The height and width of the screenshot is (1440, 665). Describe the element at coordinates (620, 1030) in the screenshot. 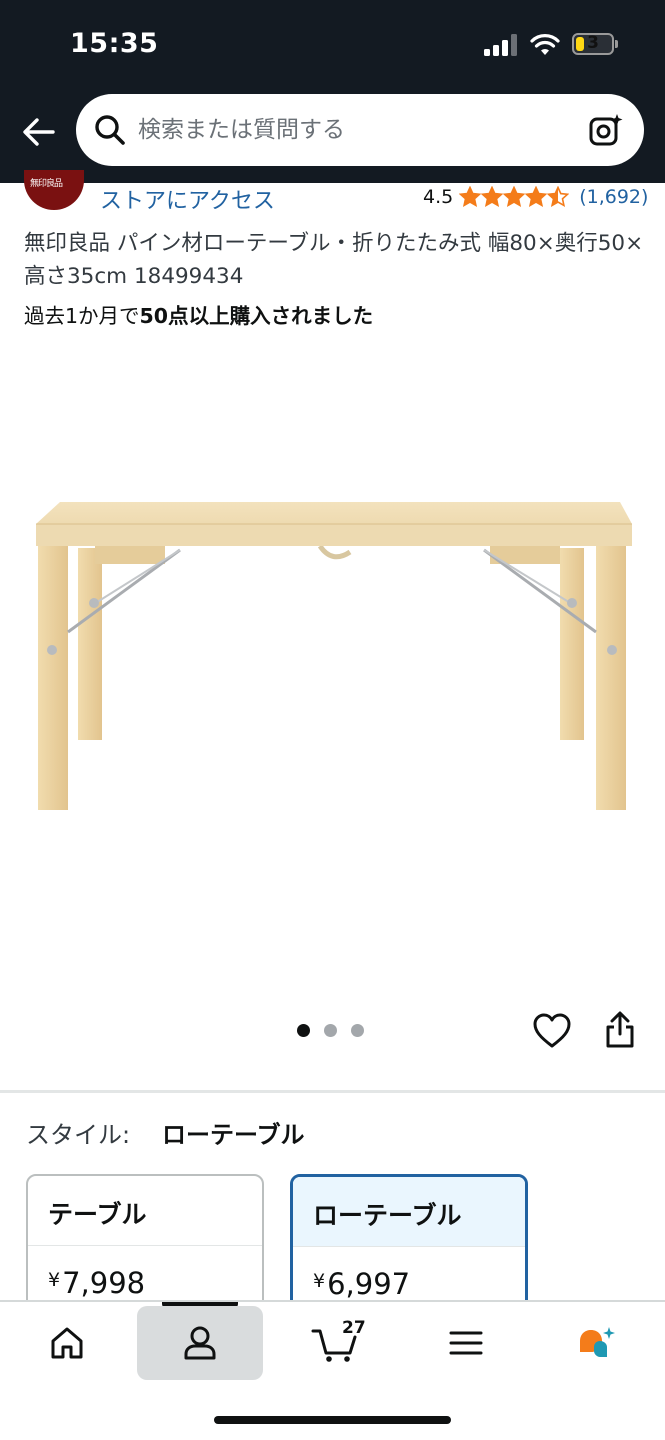

I see `share-icon` at that location.